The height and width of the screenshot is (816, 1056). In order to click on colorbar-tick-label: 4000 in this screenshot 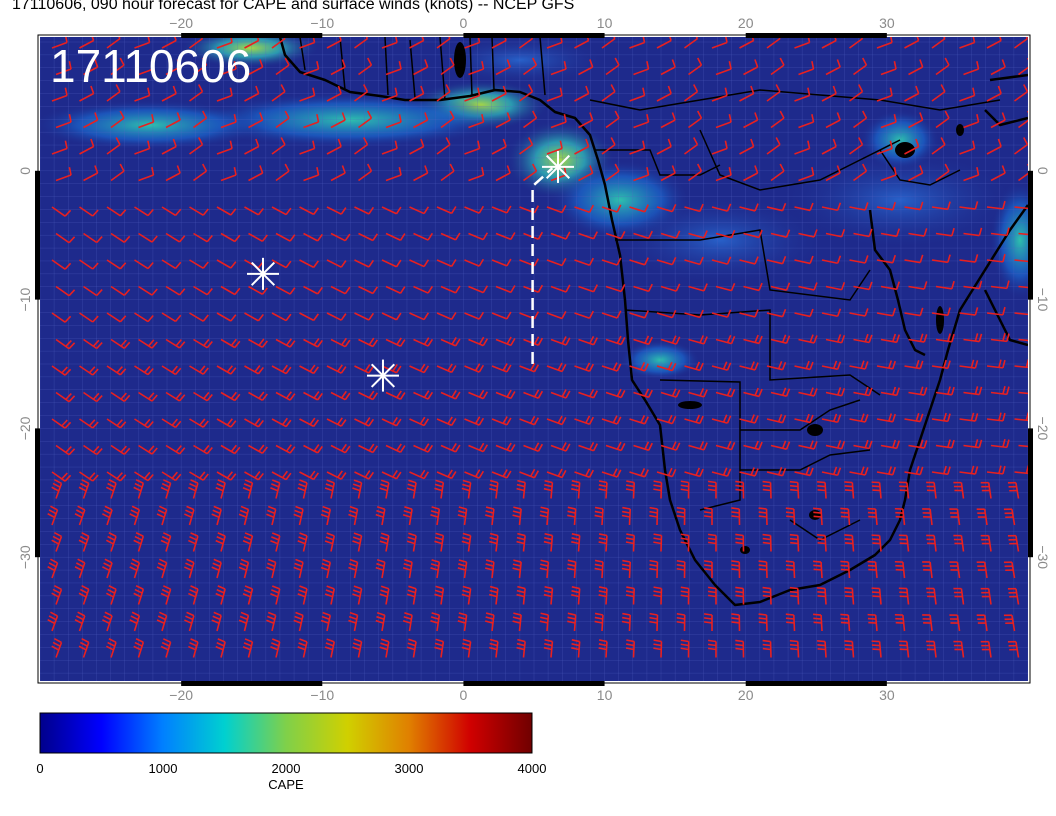, I will do `click(532, 768)`.